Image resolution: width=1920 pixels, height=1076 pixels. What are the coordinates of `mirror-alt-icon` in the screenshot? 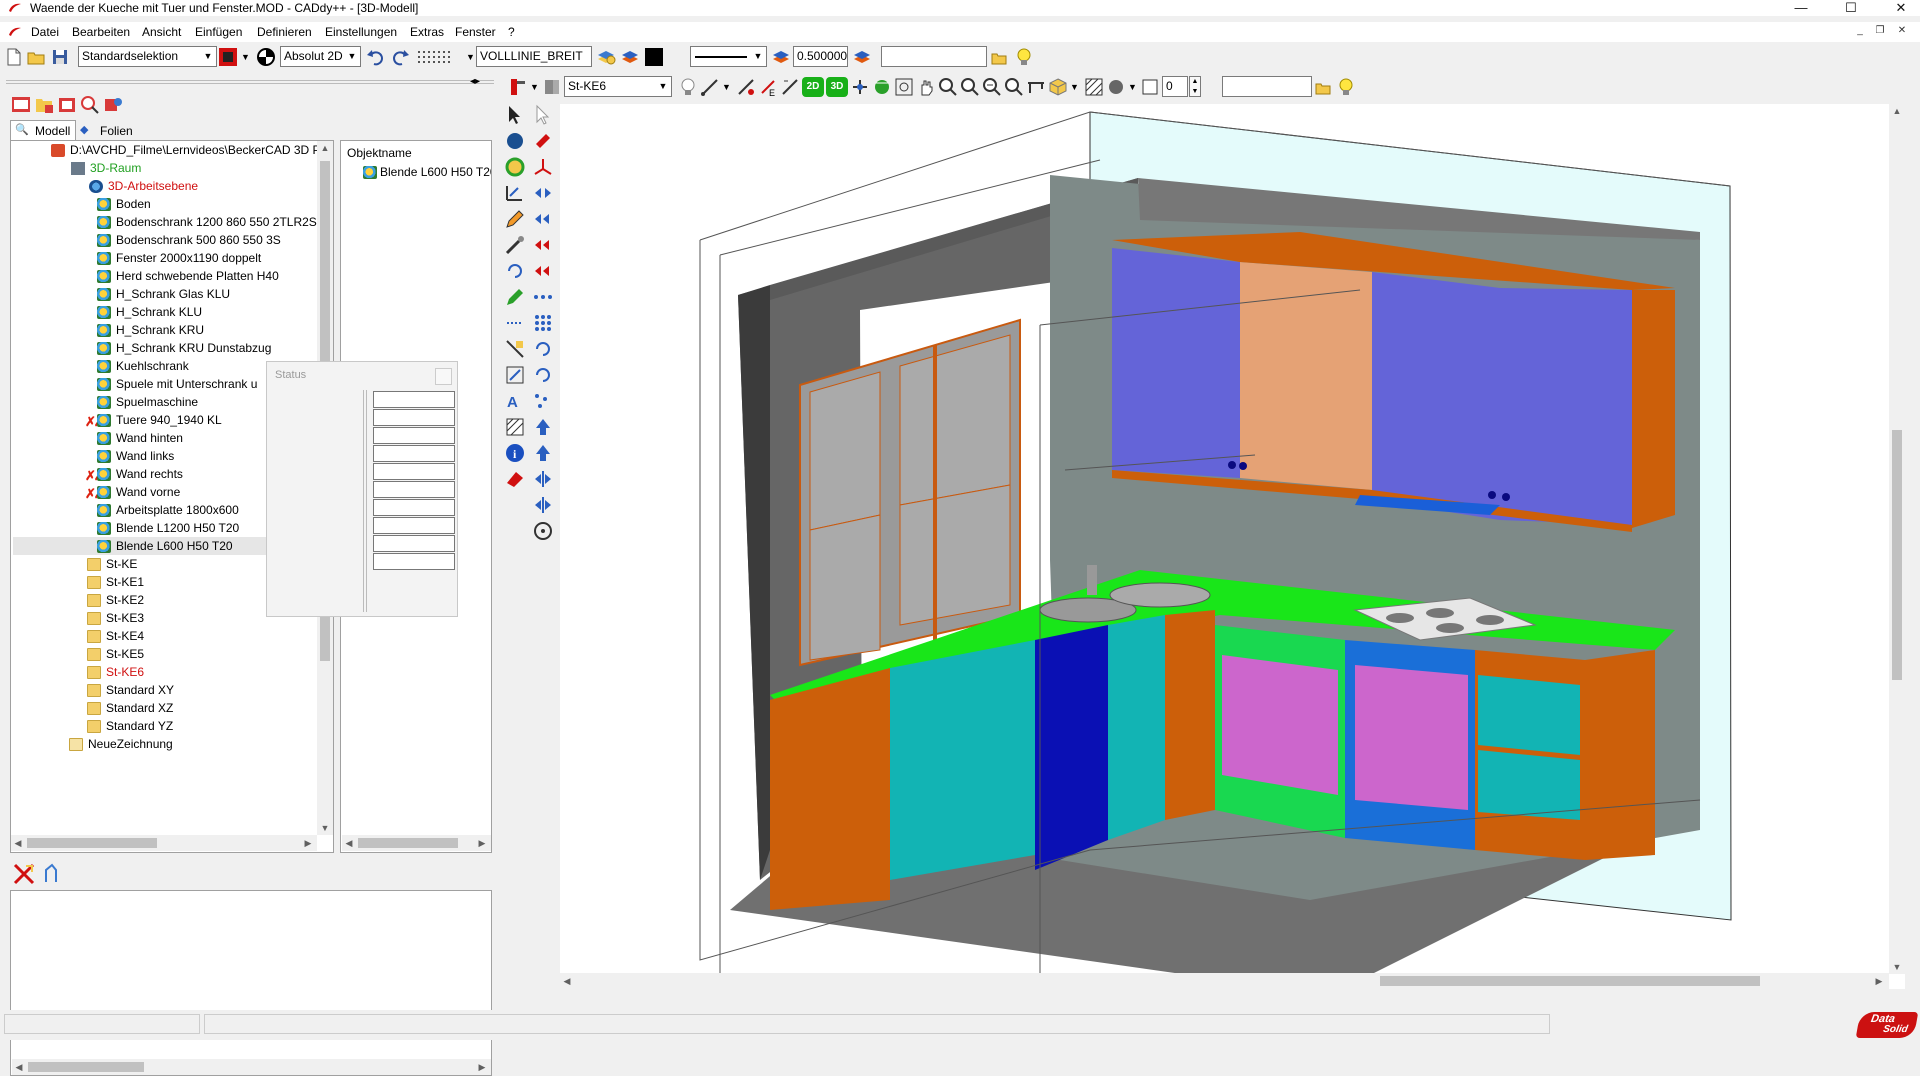 It's located at (543, 505).